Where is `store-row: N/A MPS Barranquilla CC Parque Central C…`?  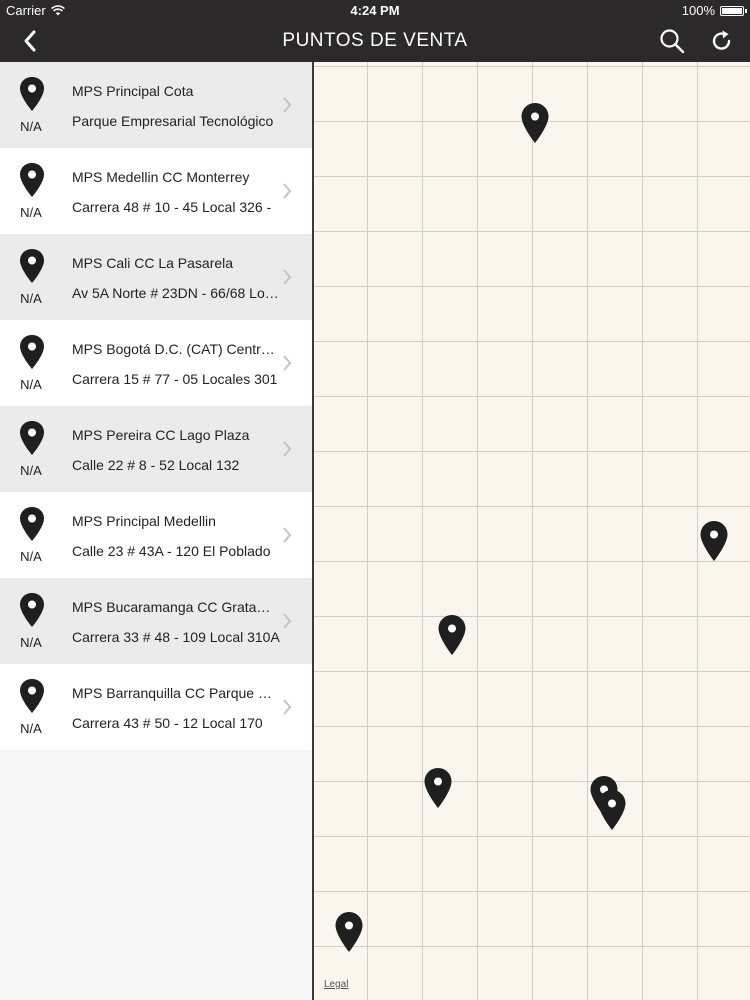
store-row: N/A MPS Barranquilla CC Parque Central C… is located at coordinates (156, 707).